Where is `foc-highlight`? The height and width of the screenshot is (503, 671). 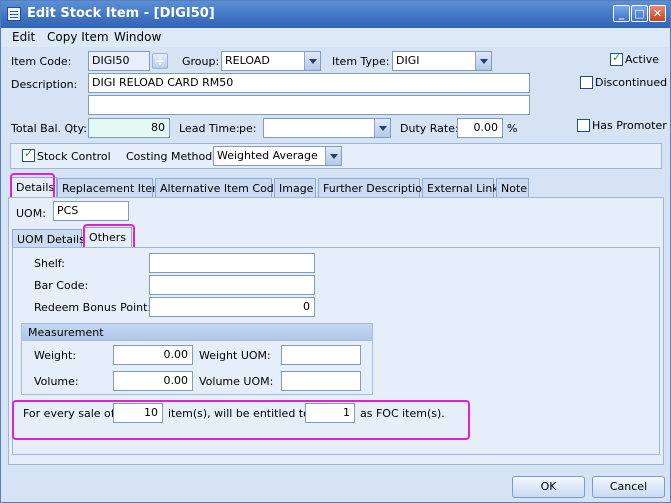 foc-highlight is located at coordinates (241, 420).